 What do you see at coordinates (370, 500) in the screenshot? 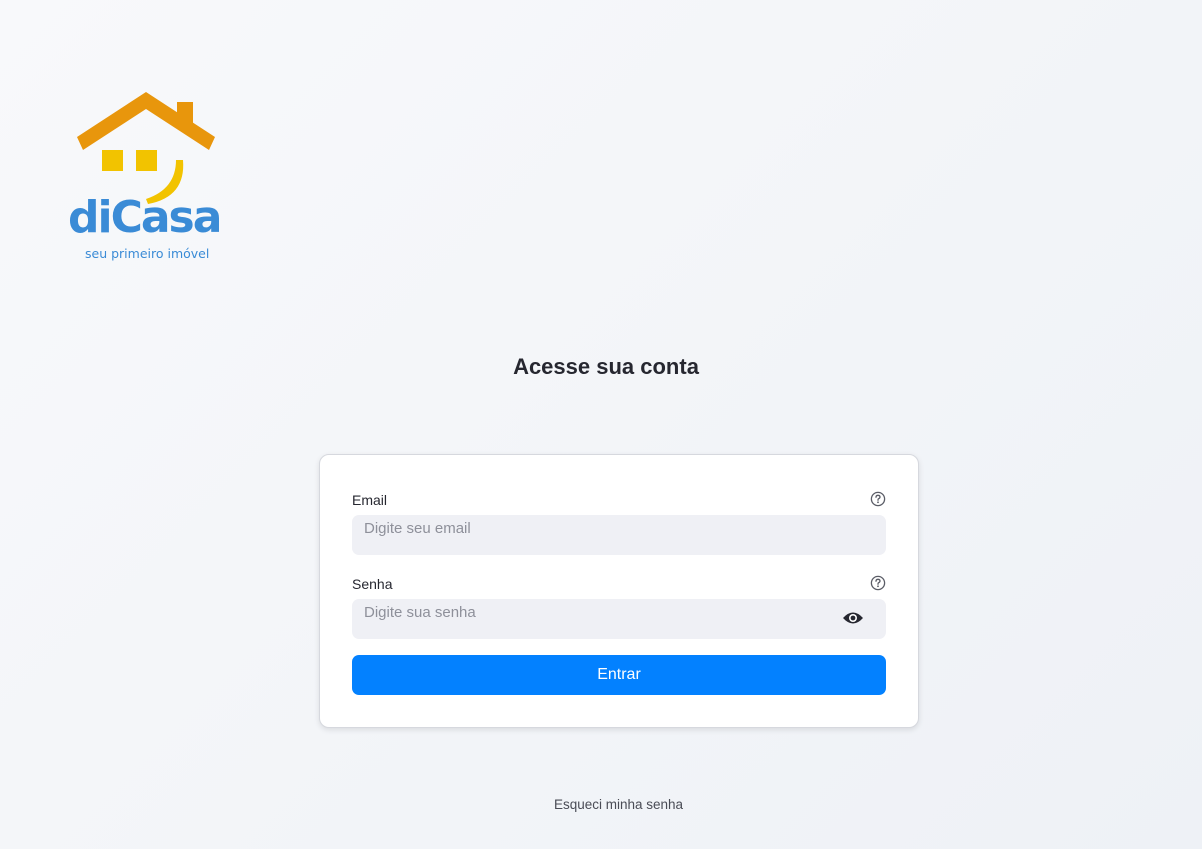
I see `email-label: Email` at bounding box center [370, 500].